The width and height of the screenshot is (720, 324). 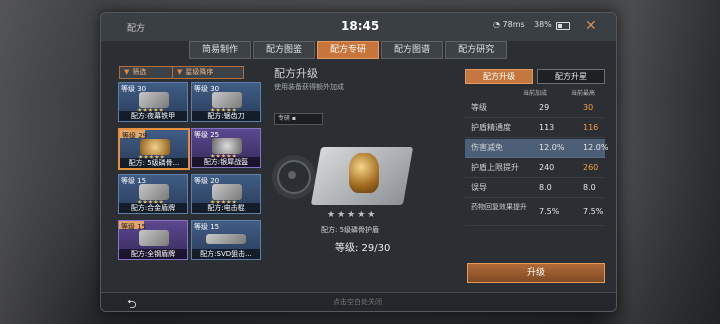 I want to click on wifi-status: ◔ 78ms, so click(x=509, y=24).